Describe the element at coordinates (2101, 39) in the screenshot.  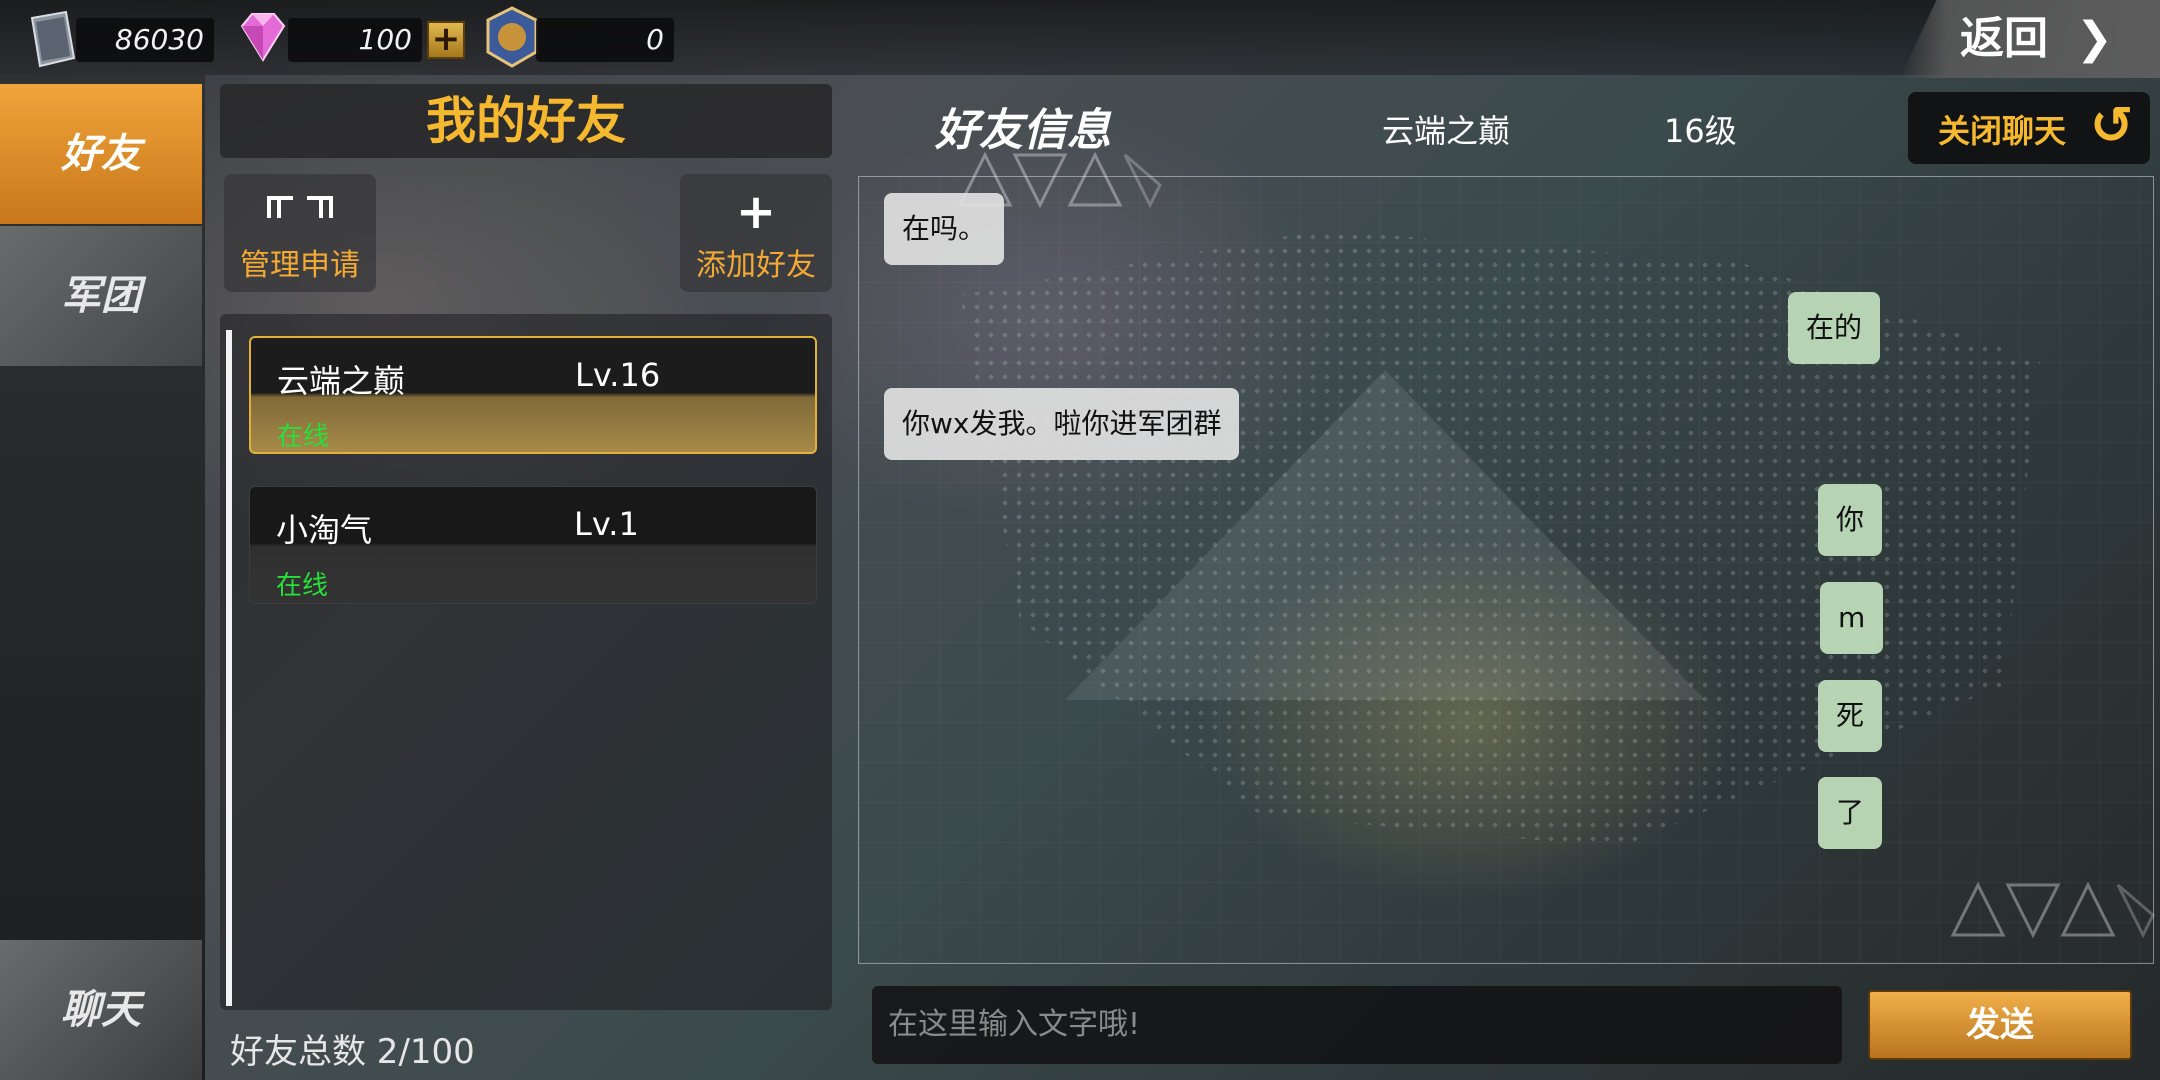
I see `chevron-right-icon: ❯` at that location.